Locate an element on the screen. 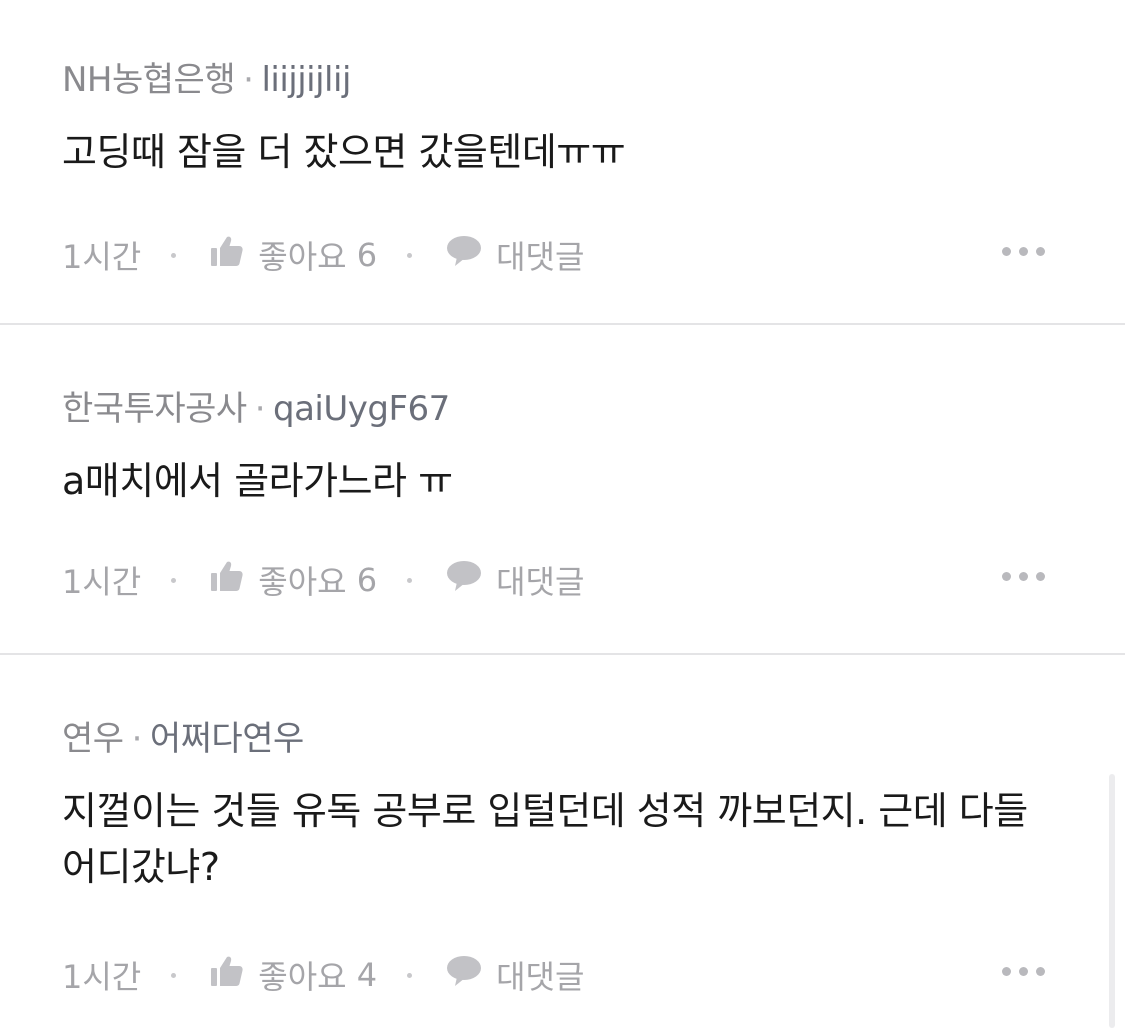 The width and height of the screenshot is (1125, 1028). like-count: 4 is located at coordinates (367, 975).